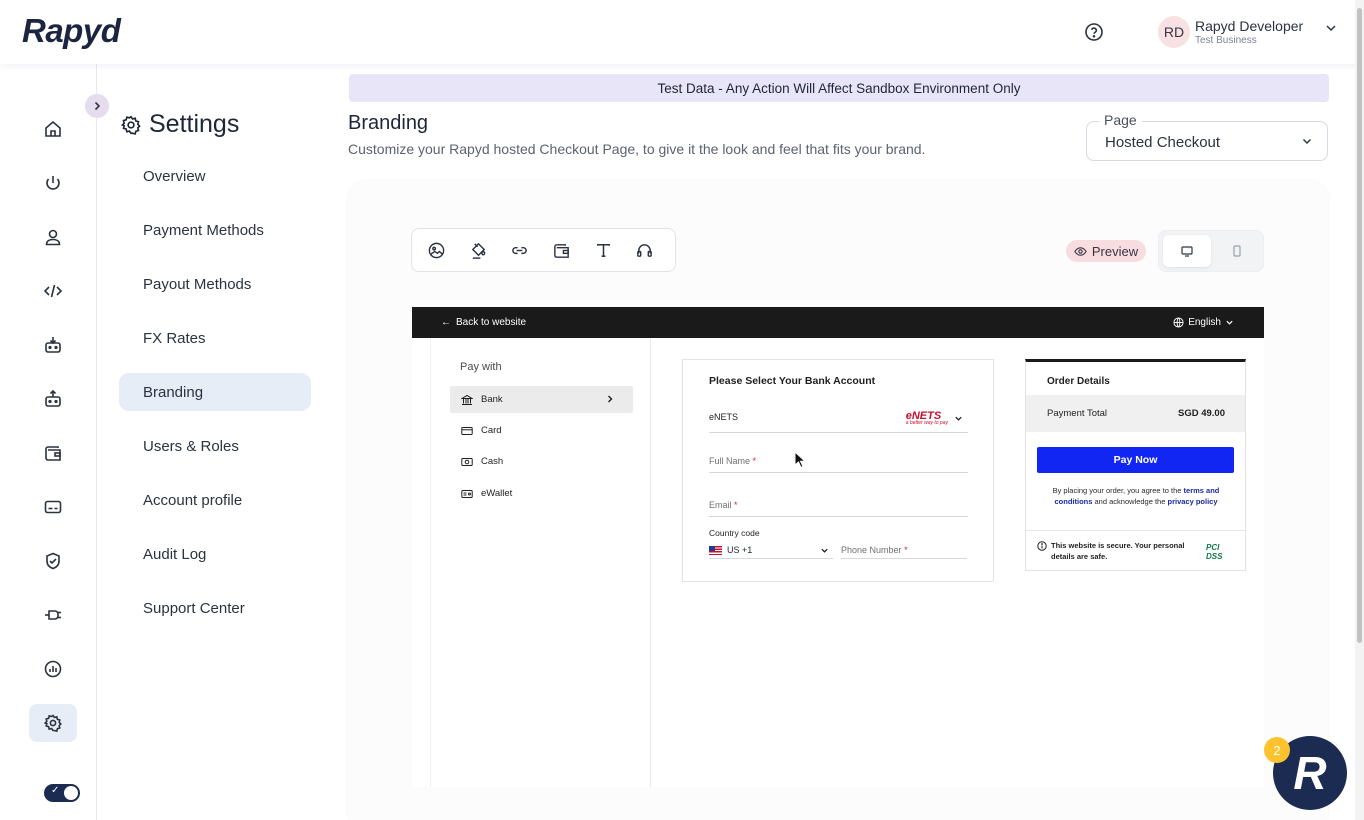 The height and width of the screenshot is (820, 1364). What do you see at coordinates (446, 250) in the screenshot?
I see `image-icon` at bounding box center [446, 250].